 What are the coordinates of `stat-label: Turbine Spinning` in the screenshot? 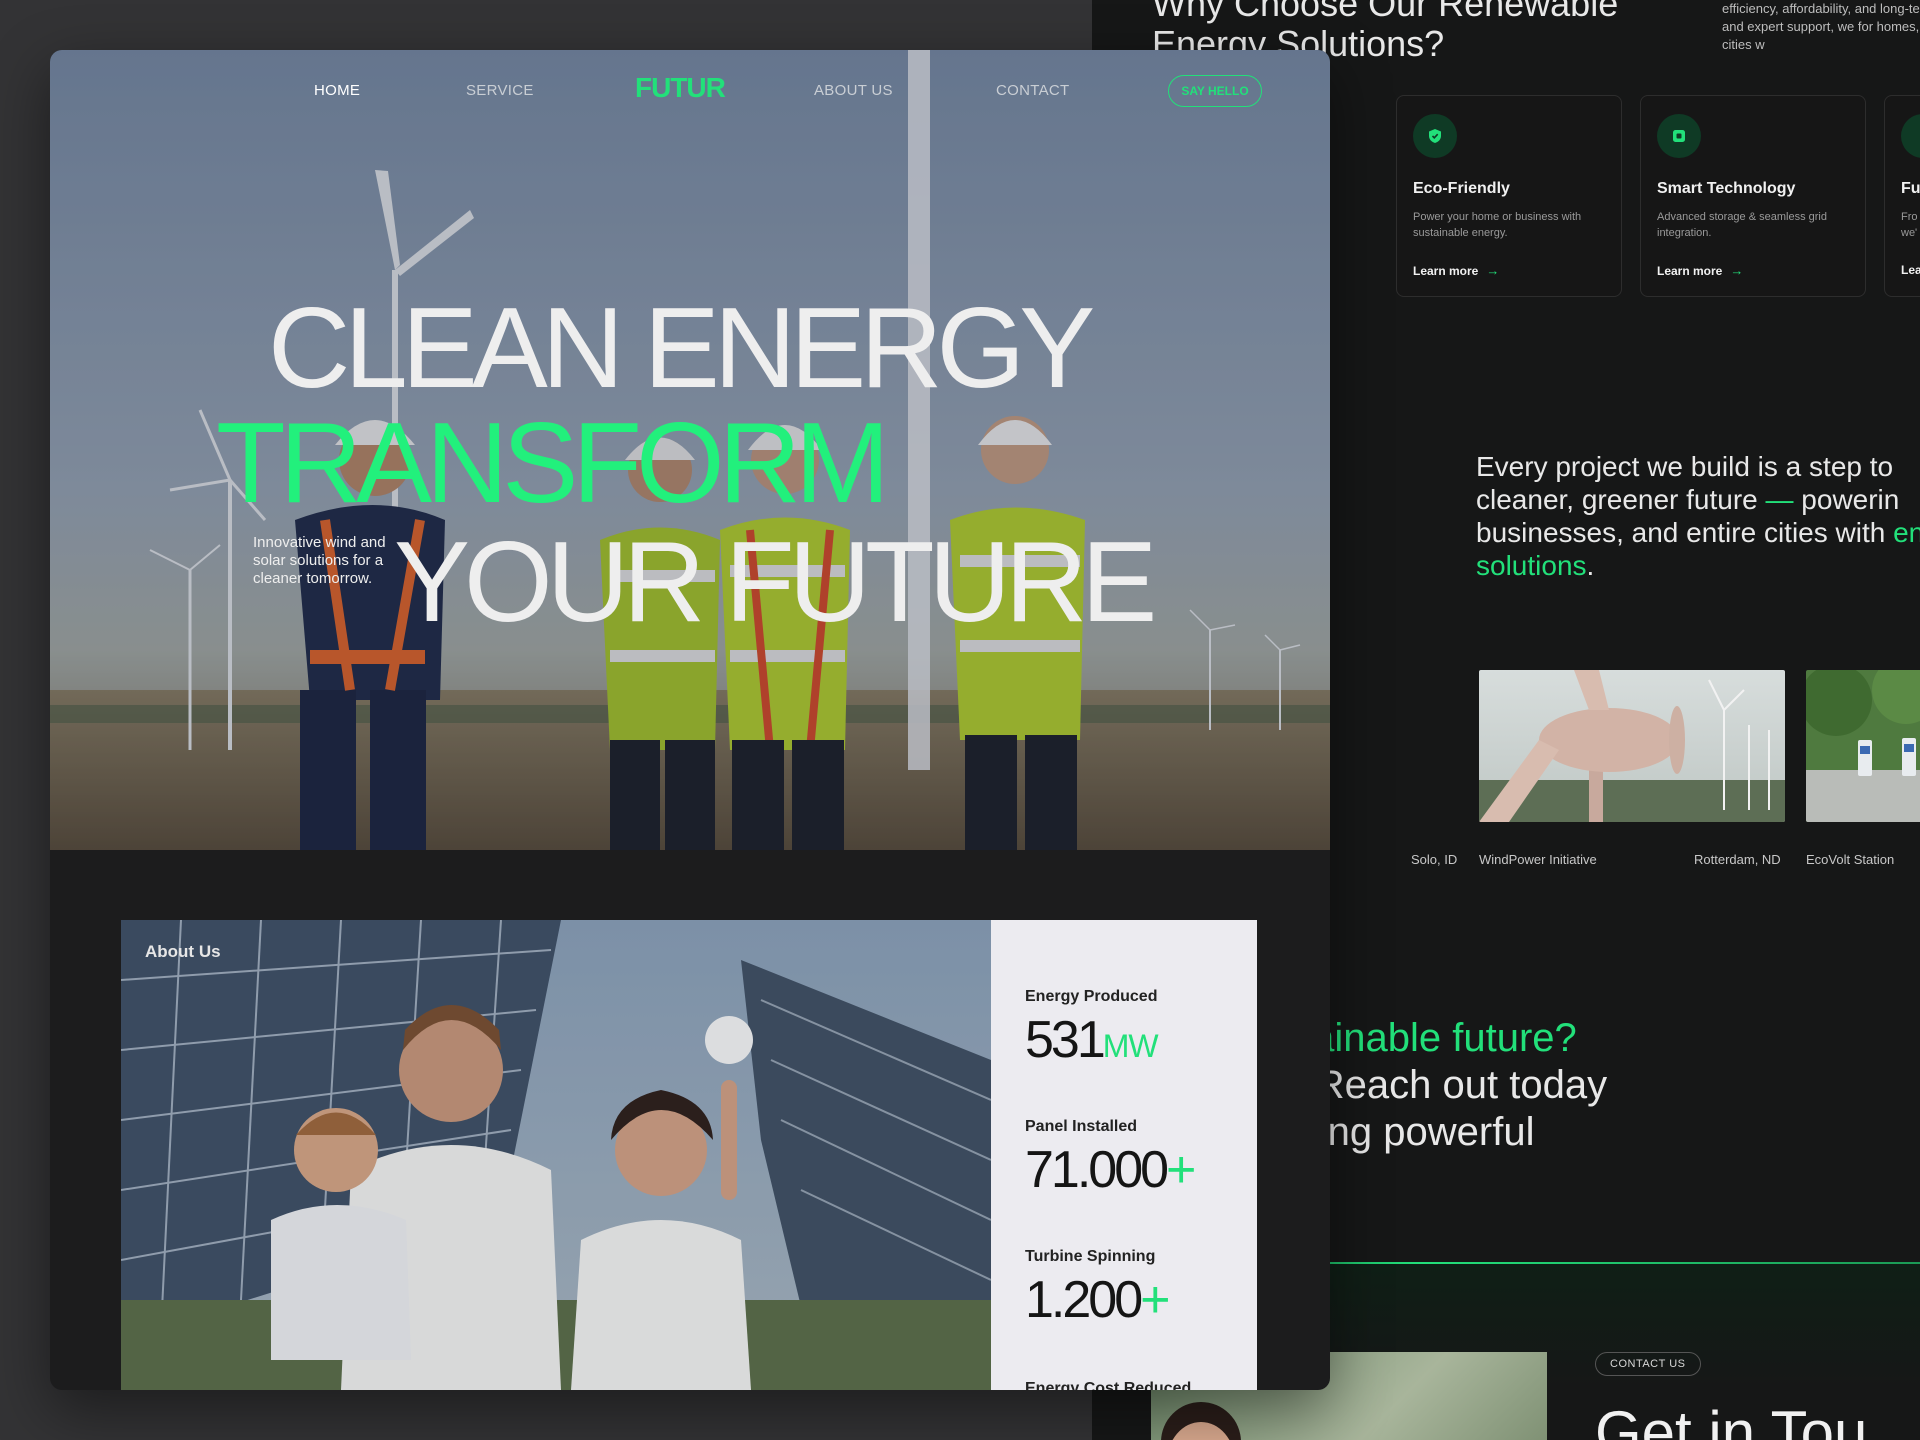 It's located at (1090, 1256).